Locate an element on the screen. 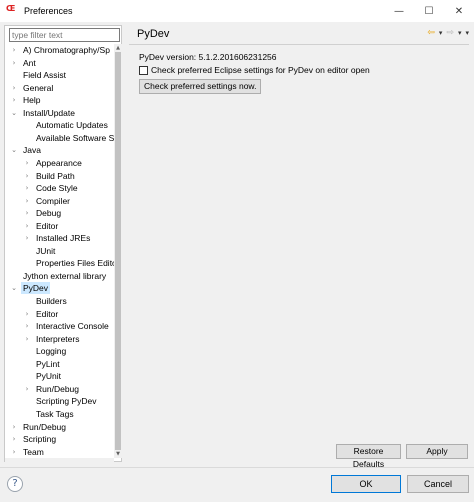 This screenshot has height=502, width=474. tree-item-label: JUnit is located at coordinates (46, 250).